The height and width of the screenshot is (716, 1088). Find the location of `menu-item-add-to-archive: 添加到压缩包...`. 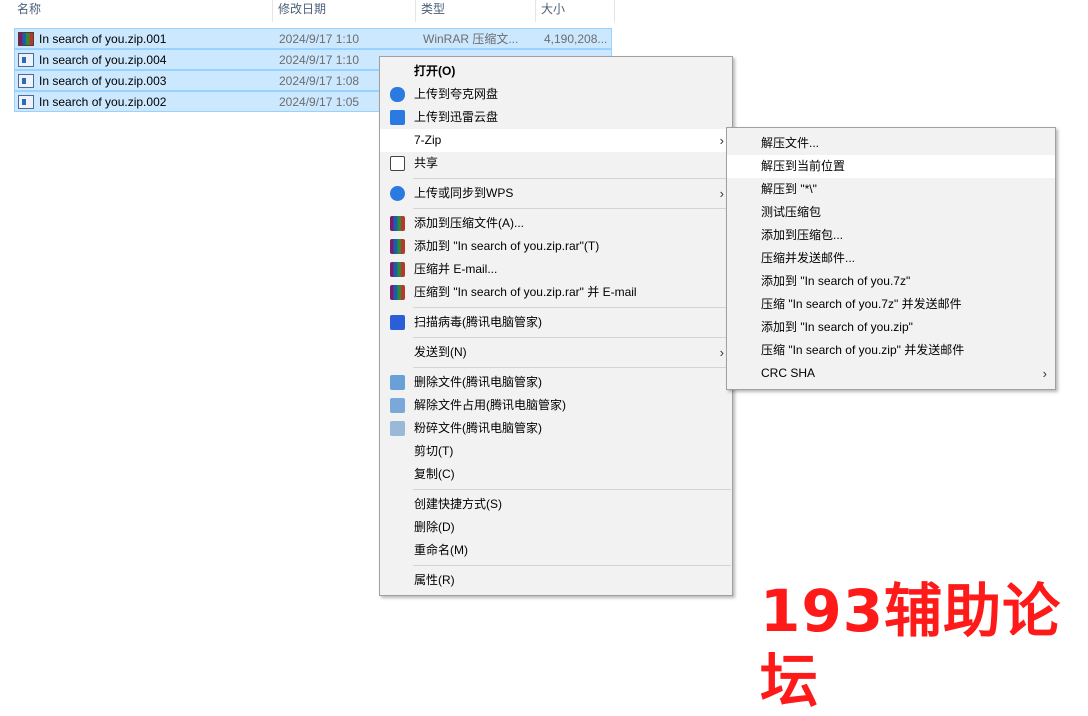

menu-item-add-to-archive: 添加到压缩包... is located at coordinates (891, 235).